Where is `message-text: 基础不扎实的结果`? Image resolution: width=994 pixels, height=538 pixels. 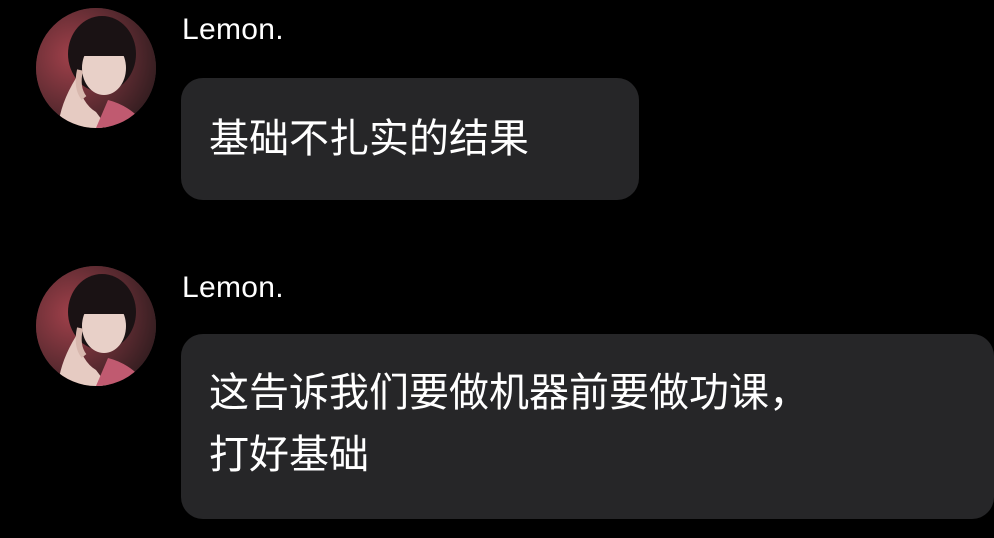
message-text: 基础不扎实的结果 is located at coordinates (369, 139).